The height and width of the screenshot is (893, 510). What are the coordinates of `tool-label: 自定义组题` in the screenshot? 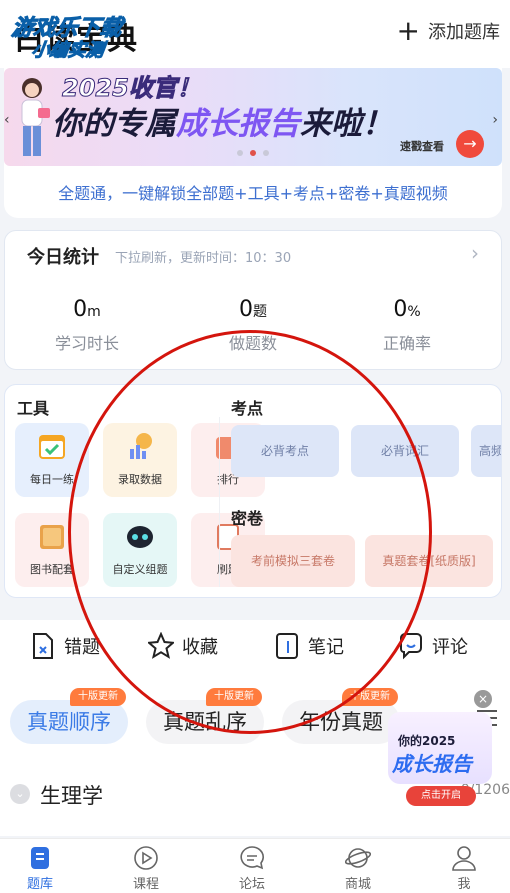 It's located at (140, 569).